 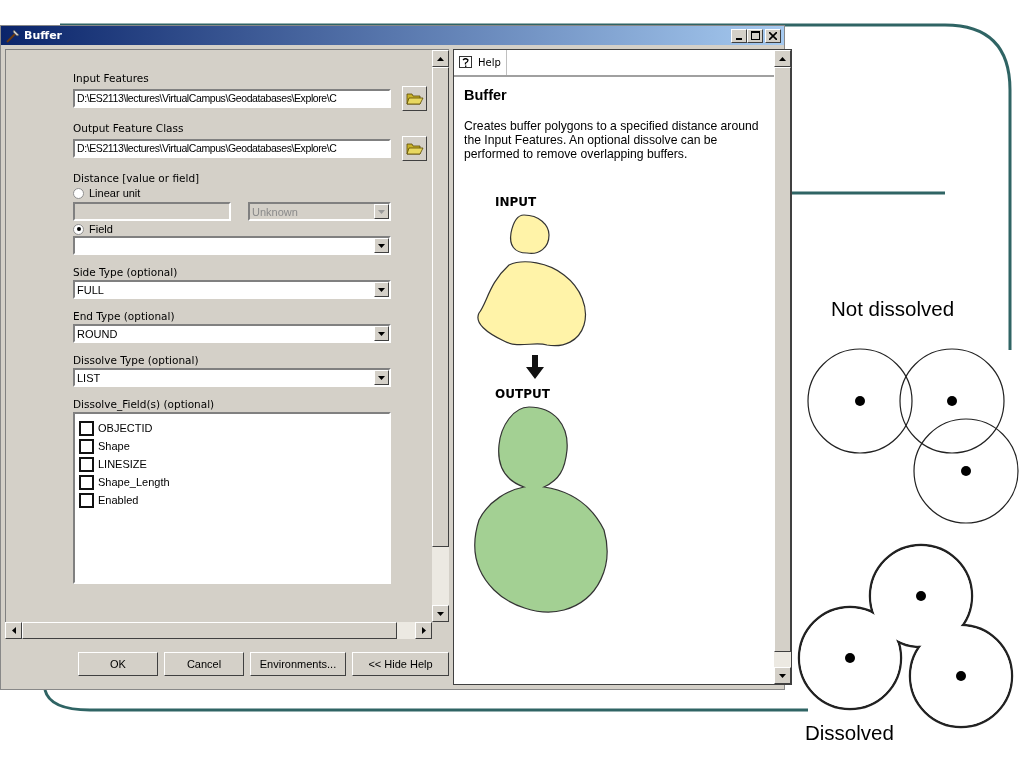 What do you see at coordinates (232, 245) in the screenshot?
I see `field-dropdown` at bounding box center [232, 245].